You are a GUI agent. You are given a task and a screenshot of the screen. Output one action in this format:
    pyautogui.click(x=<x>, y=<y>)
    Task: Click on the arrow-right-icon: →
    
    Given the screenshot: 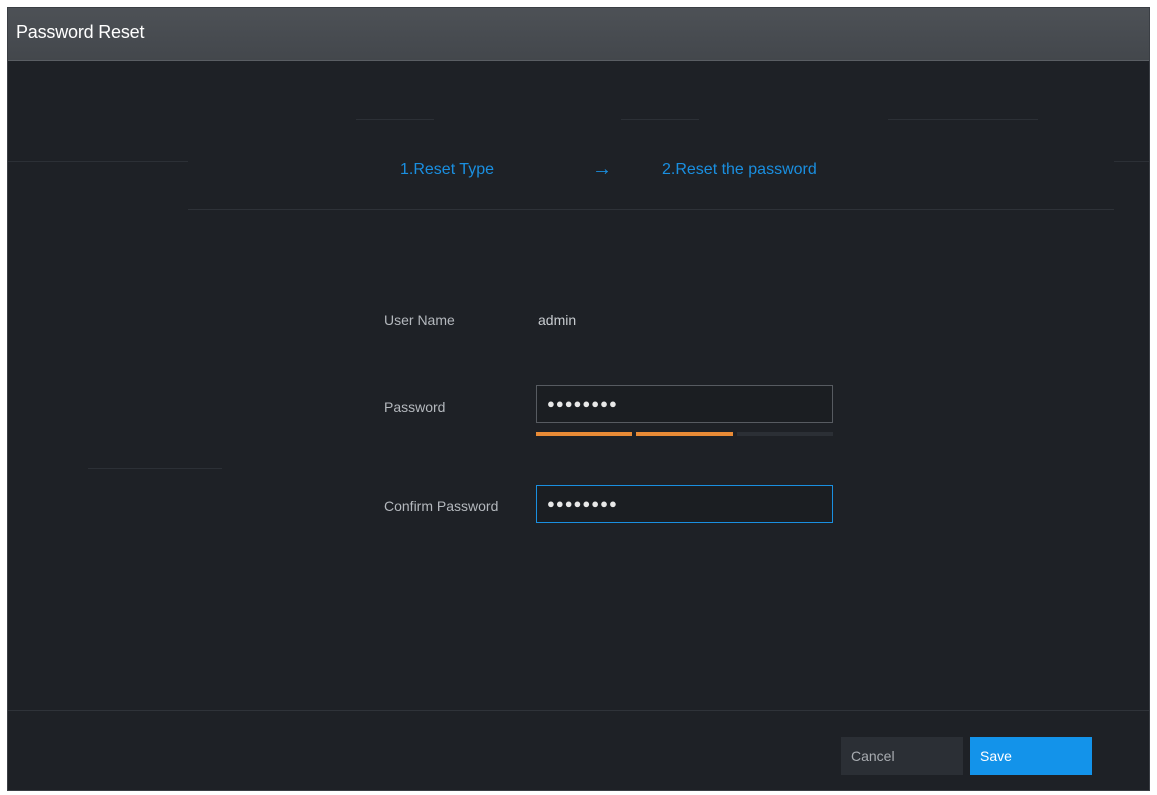 What is the action you would take?
    pyautogui.click(x=602, y=169)
    